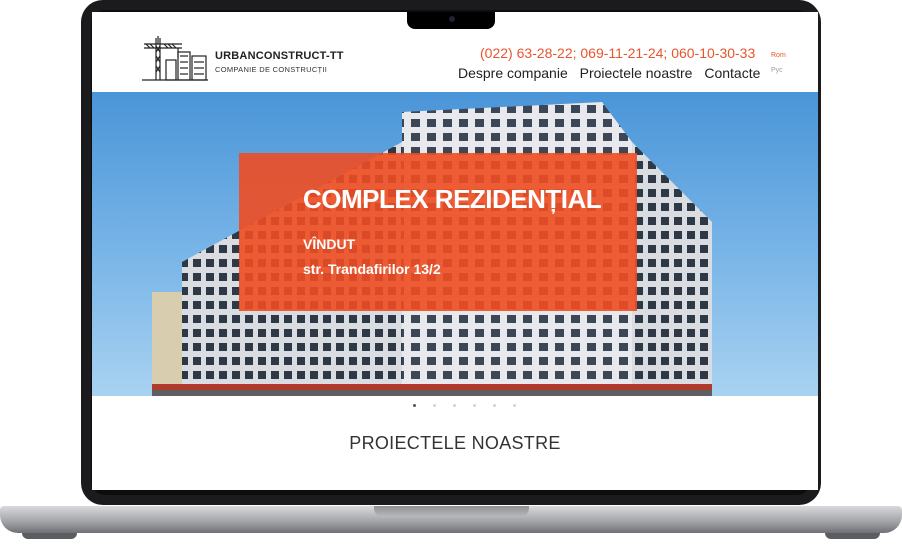  Describe the element at coordinates (451, 511) in the screenshot. I see `laptop-base-notch` at that location.